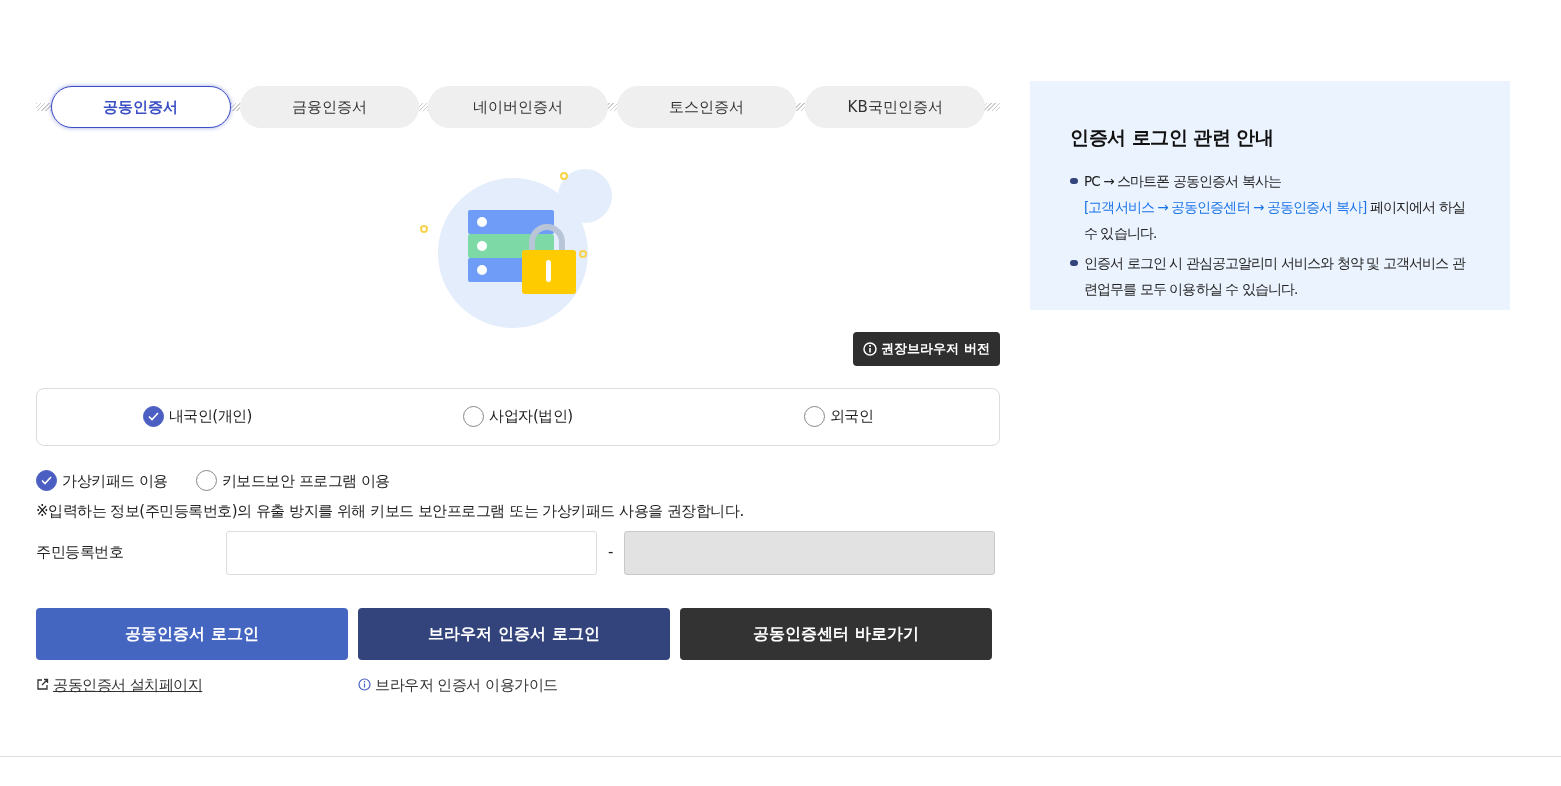  What do you see at coordinates (329, 107) in the screenshot?
I see `certificate-tab: 금융인증서` at bounding box center [329, 107].